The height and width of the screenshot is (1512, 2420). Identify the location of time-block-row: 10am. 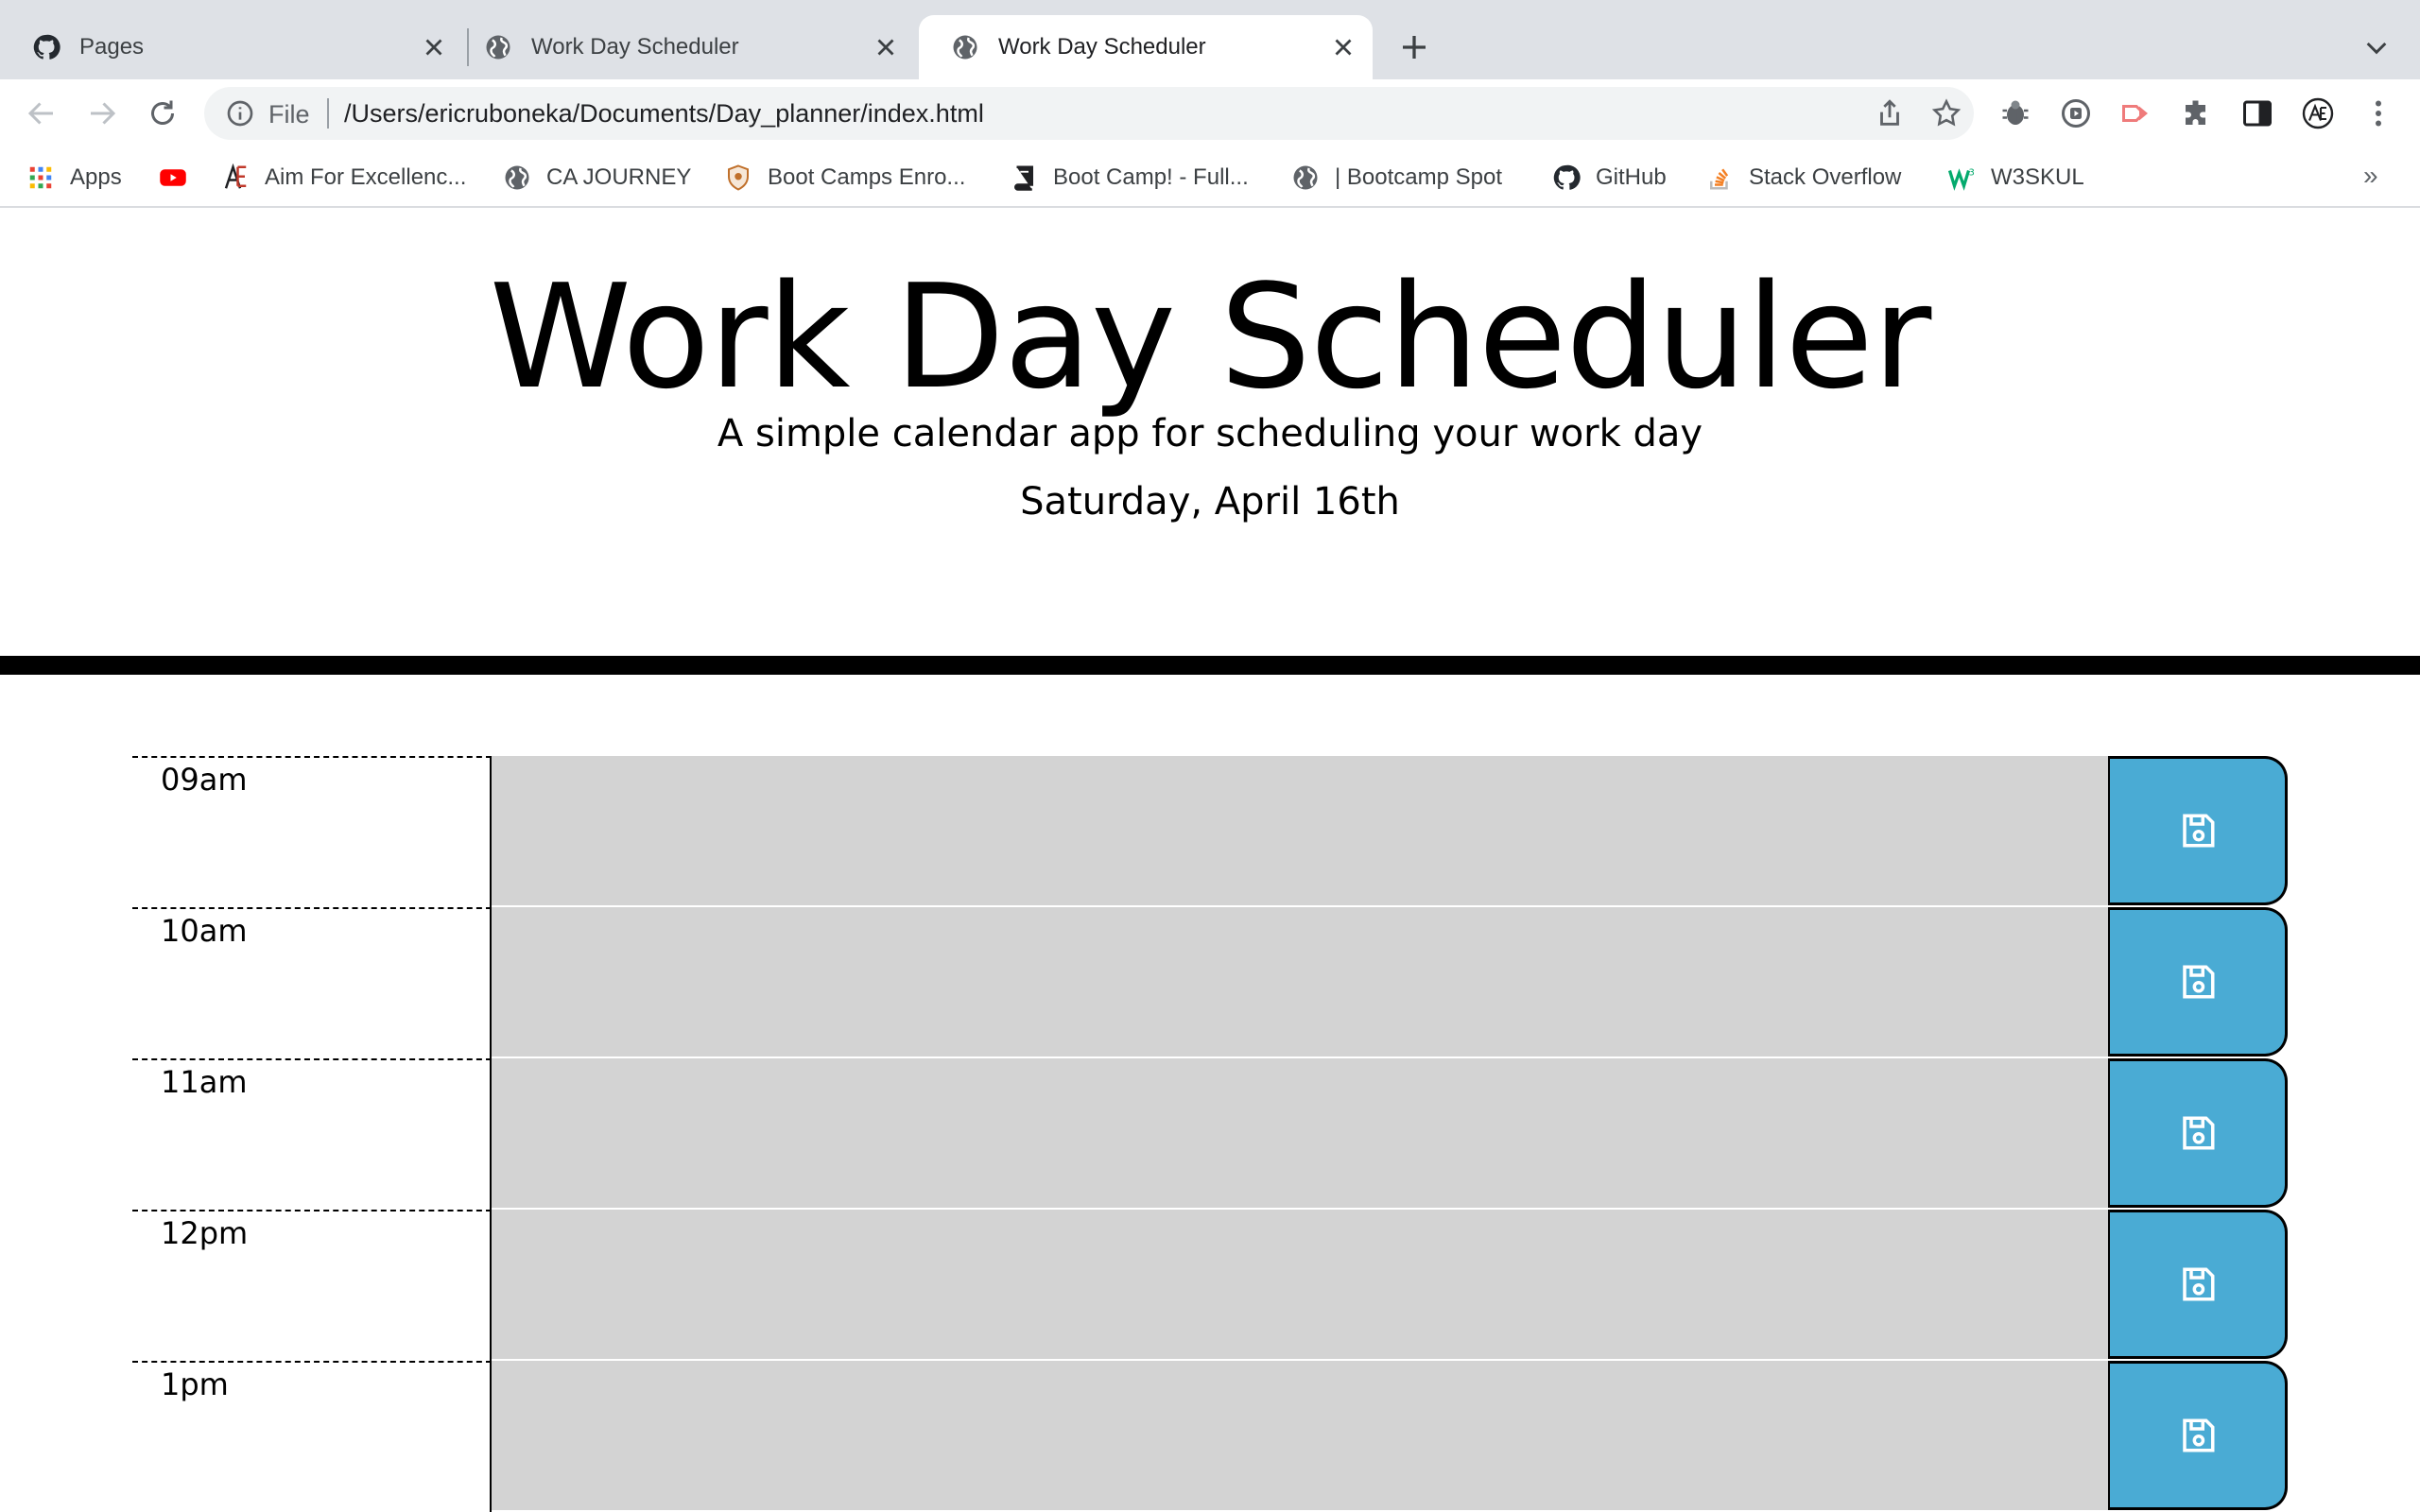
(1210, 982).